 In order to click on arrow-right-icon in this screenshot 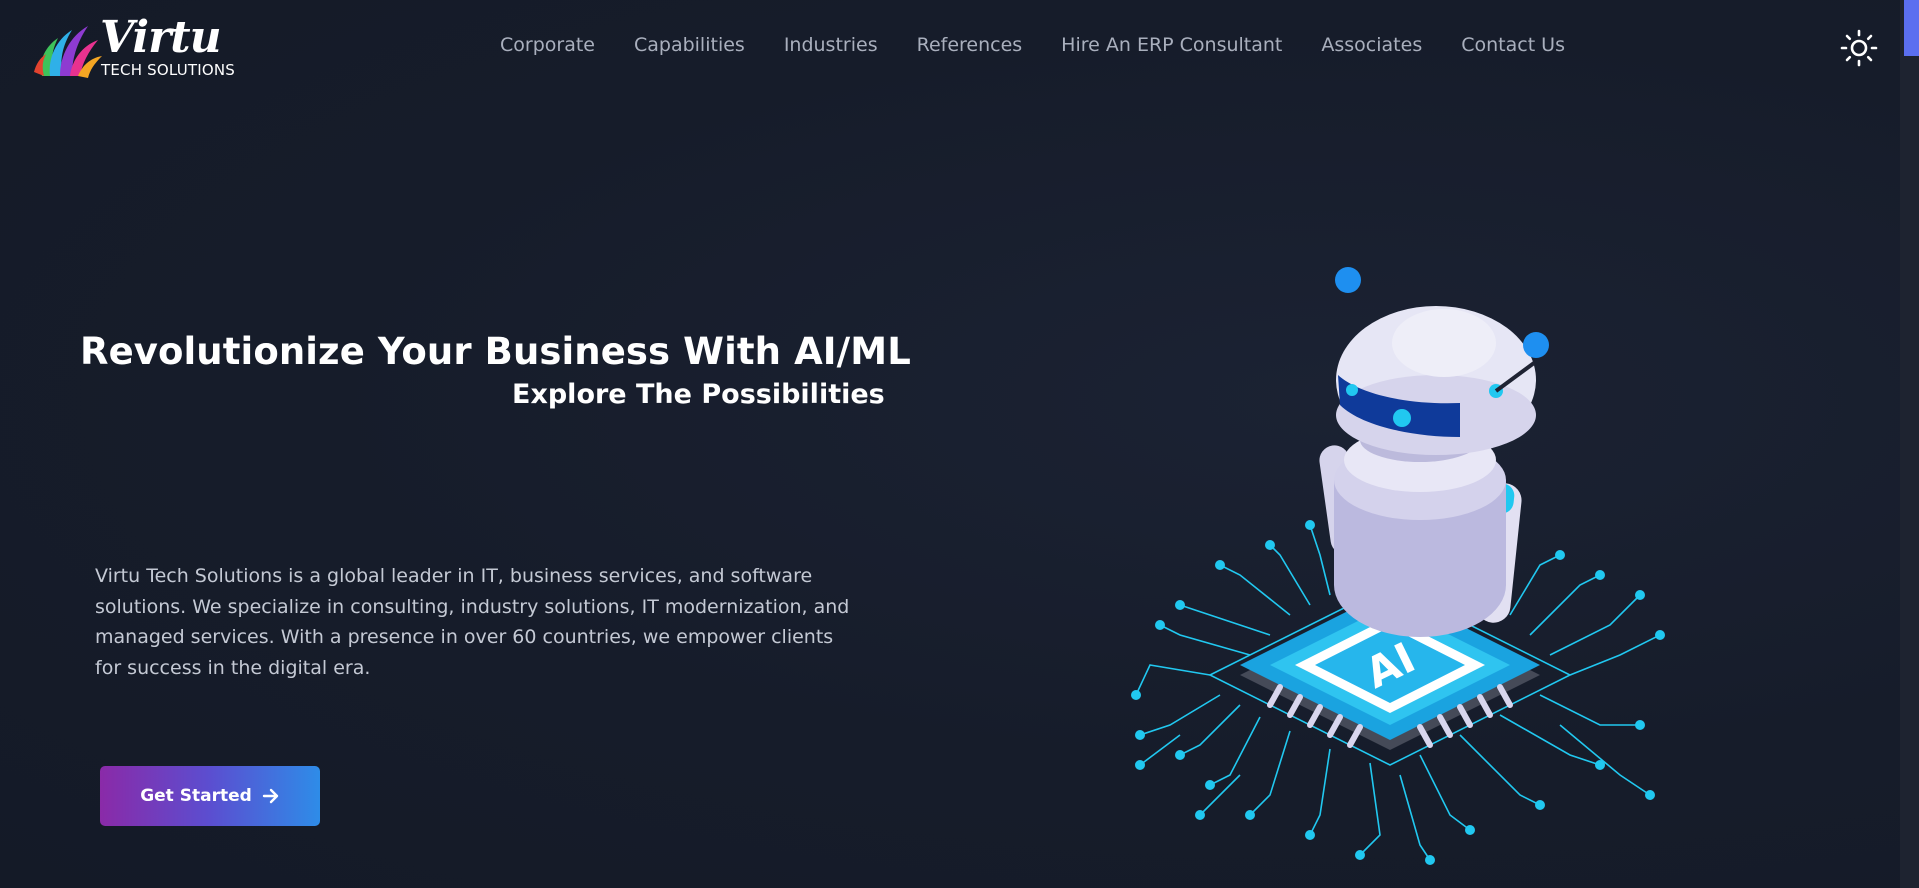, I will do `click(270, 796)`.